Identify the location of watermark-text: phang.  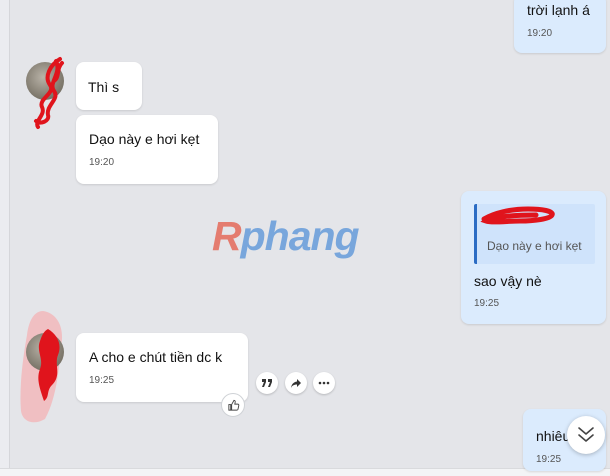
(300, 236).